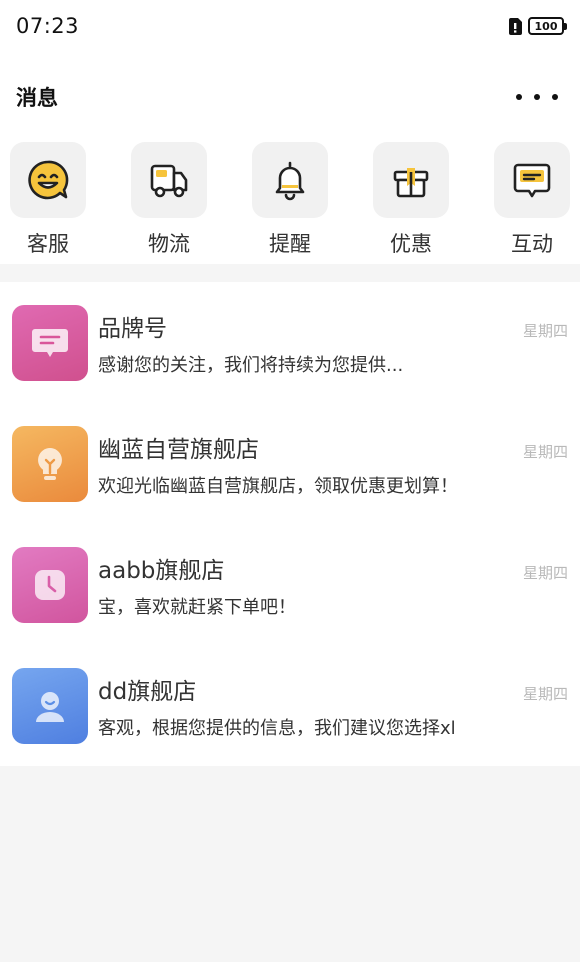 The width and height of the screenshot is (580, 962). Describe the element at coordinates (411, 200) in the screenshot. I see `quick-entry-discount: 优惠` at that location.